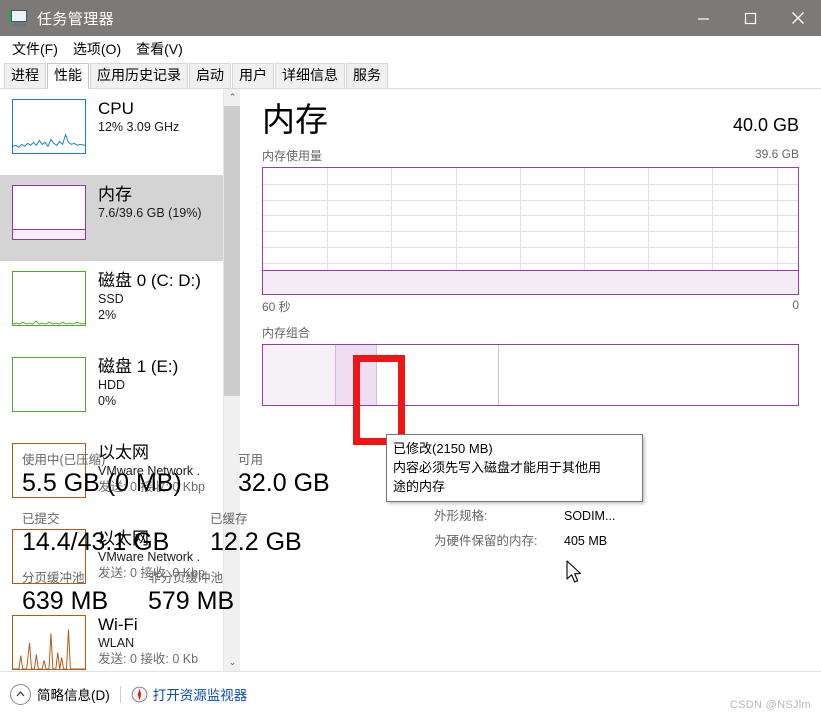 The width and height of the screenshot is (821, 716). I want to click on tab-app-history: 应用历史记录, so click(139, 75).